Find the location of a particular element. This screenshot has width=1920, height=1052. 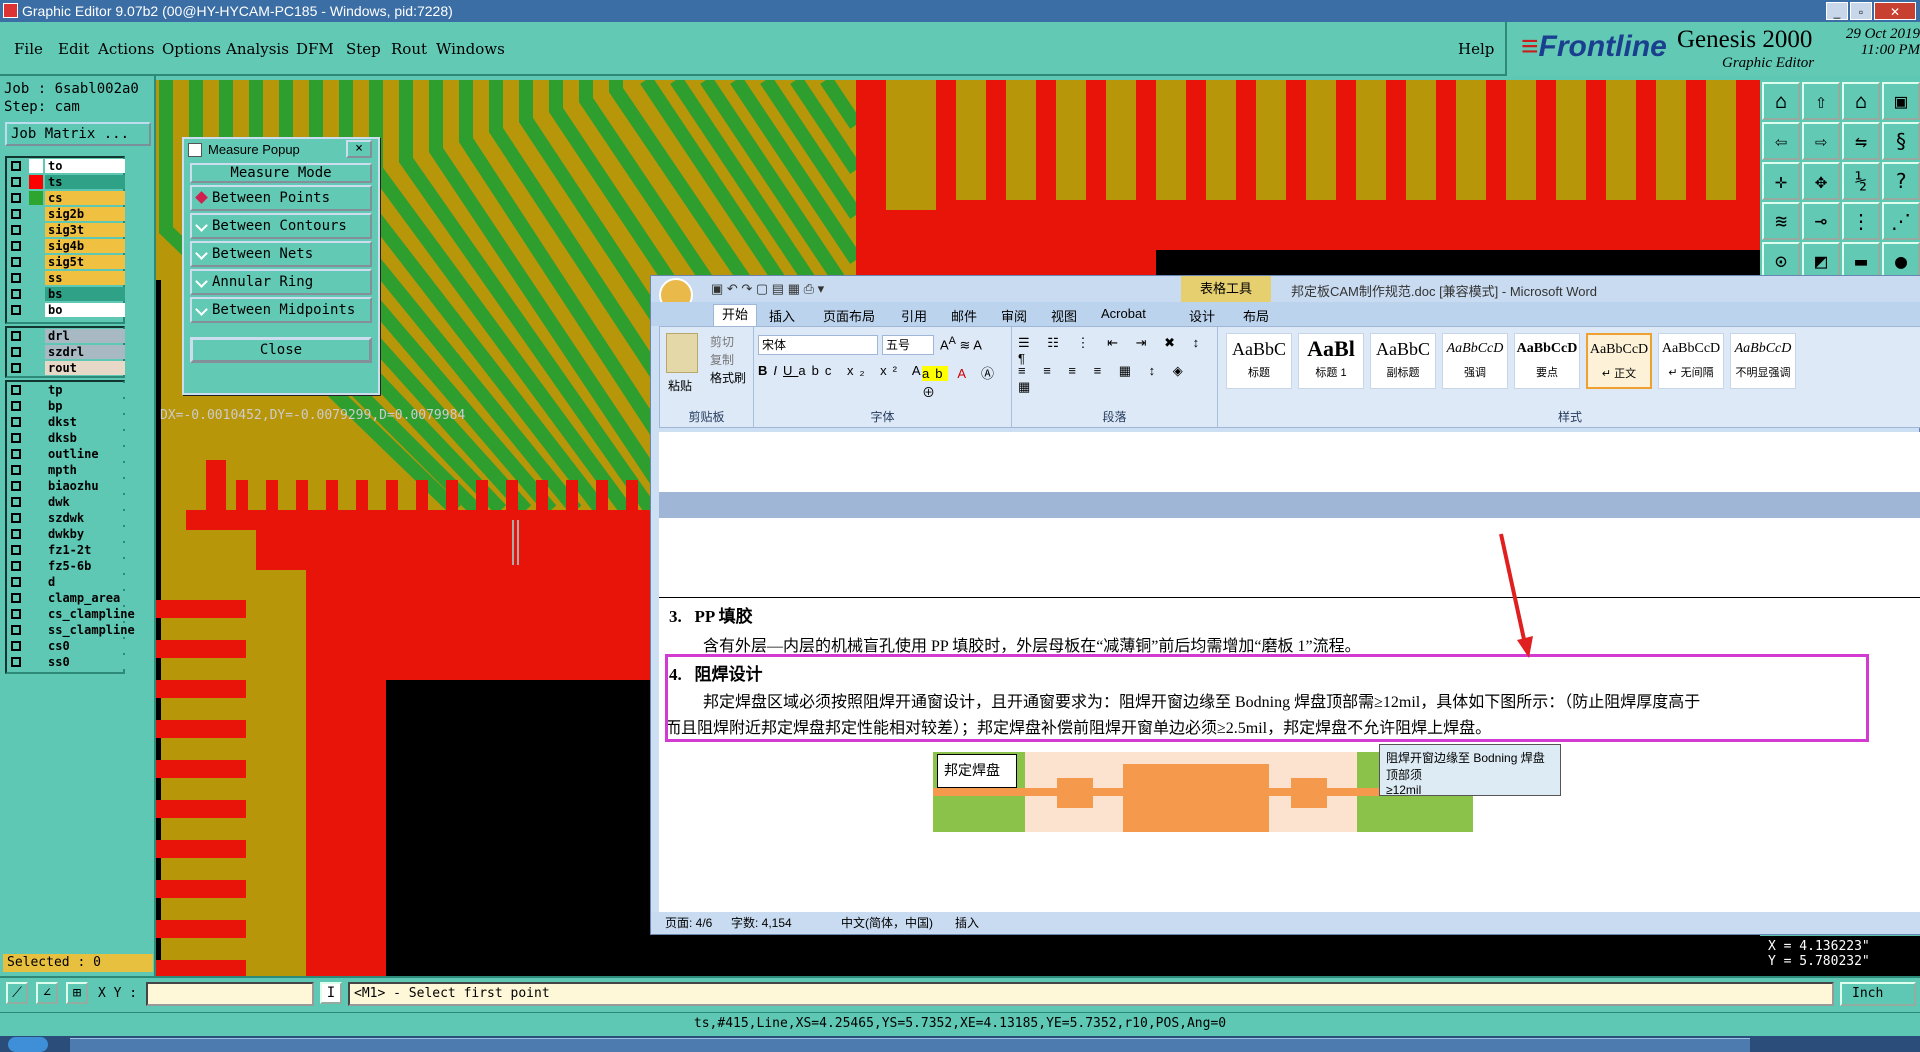

layer-name: szdwk is located at coordinates (85, 518).